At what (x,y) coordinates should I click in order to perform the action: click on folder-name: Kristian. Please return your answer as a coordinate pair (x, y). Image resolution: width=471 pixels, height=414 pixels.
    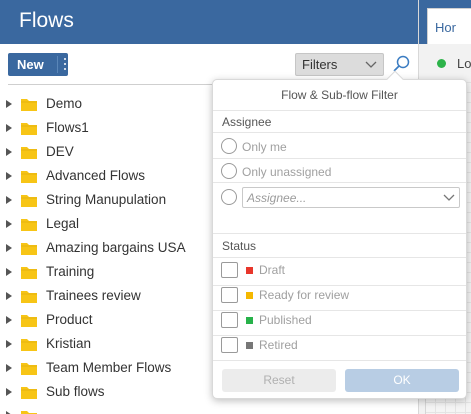
    Looking at the image, I should click on (69, 343).